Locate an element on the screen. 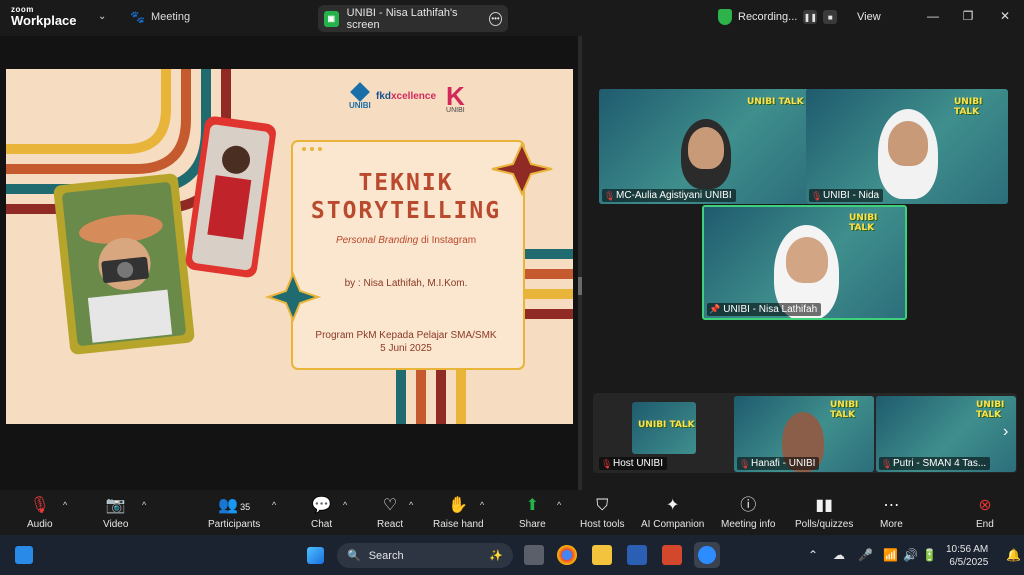  heart-icon: ♡ is located at coordinates (390, 505).